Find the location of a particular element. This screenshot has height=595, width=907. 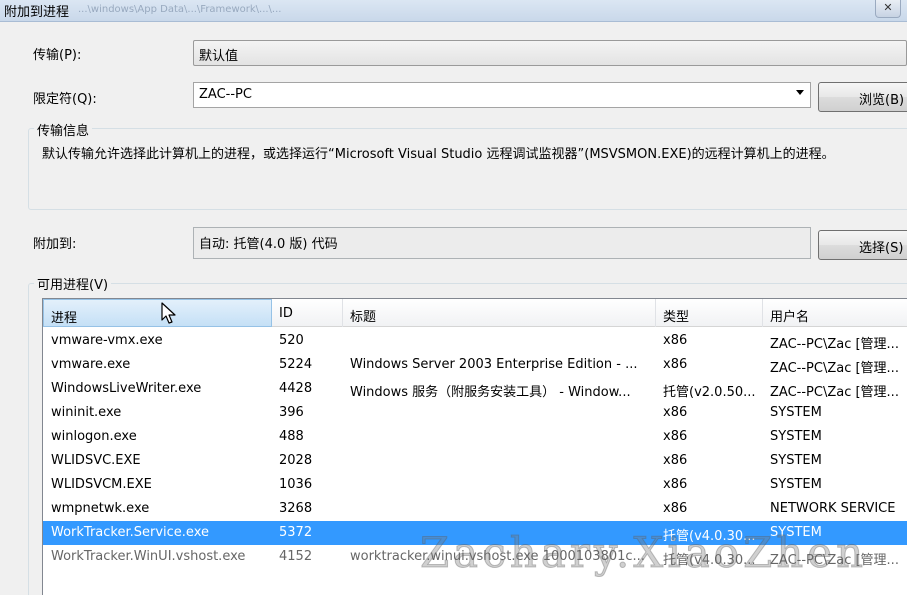

cell-process: vmware-vmx.exe is located at coordinates (107, 340).